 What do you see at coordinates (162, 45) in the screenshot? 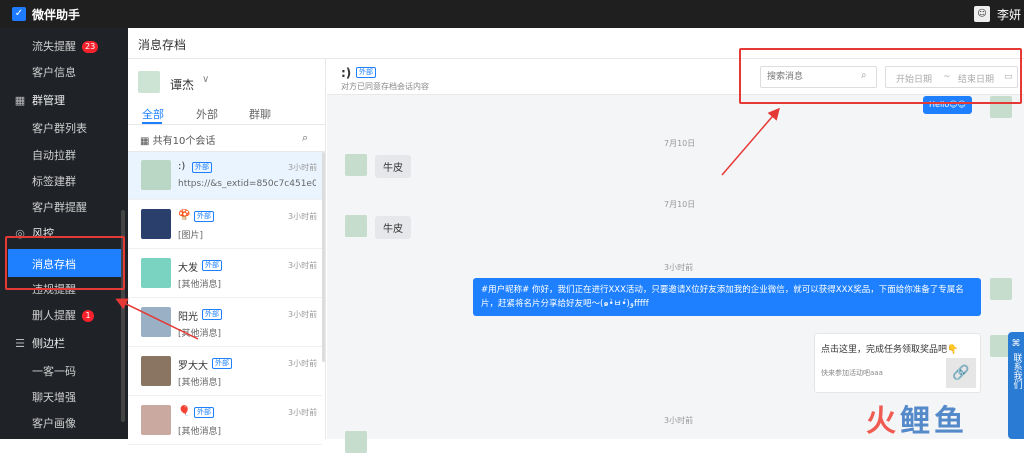
I see `page-title: 消息存档` at bounding box center [162, 45].